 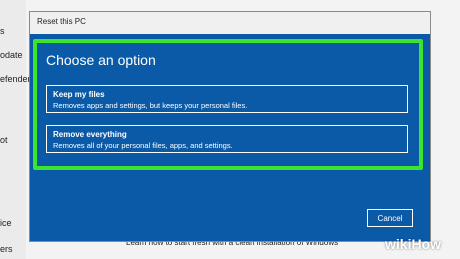 What do you see at coordinates (11, 55) in the screenshot?
I see `nav-item-partial: odate` at bounding box center [11, 55].